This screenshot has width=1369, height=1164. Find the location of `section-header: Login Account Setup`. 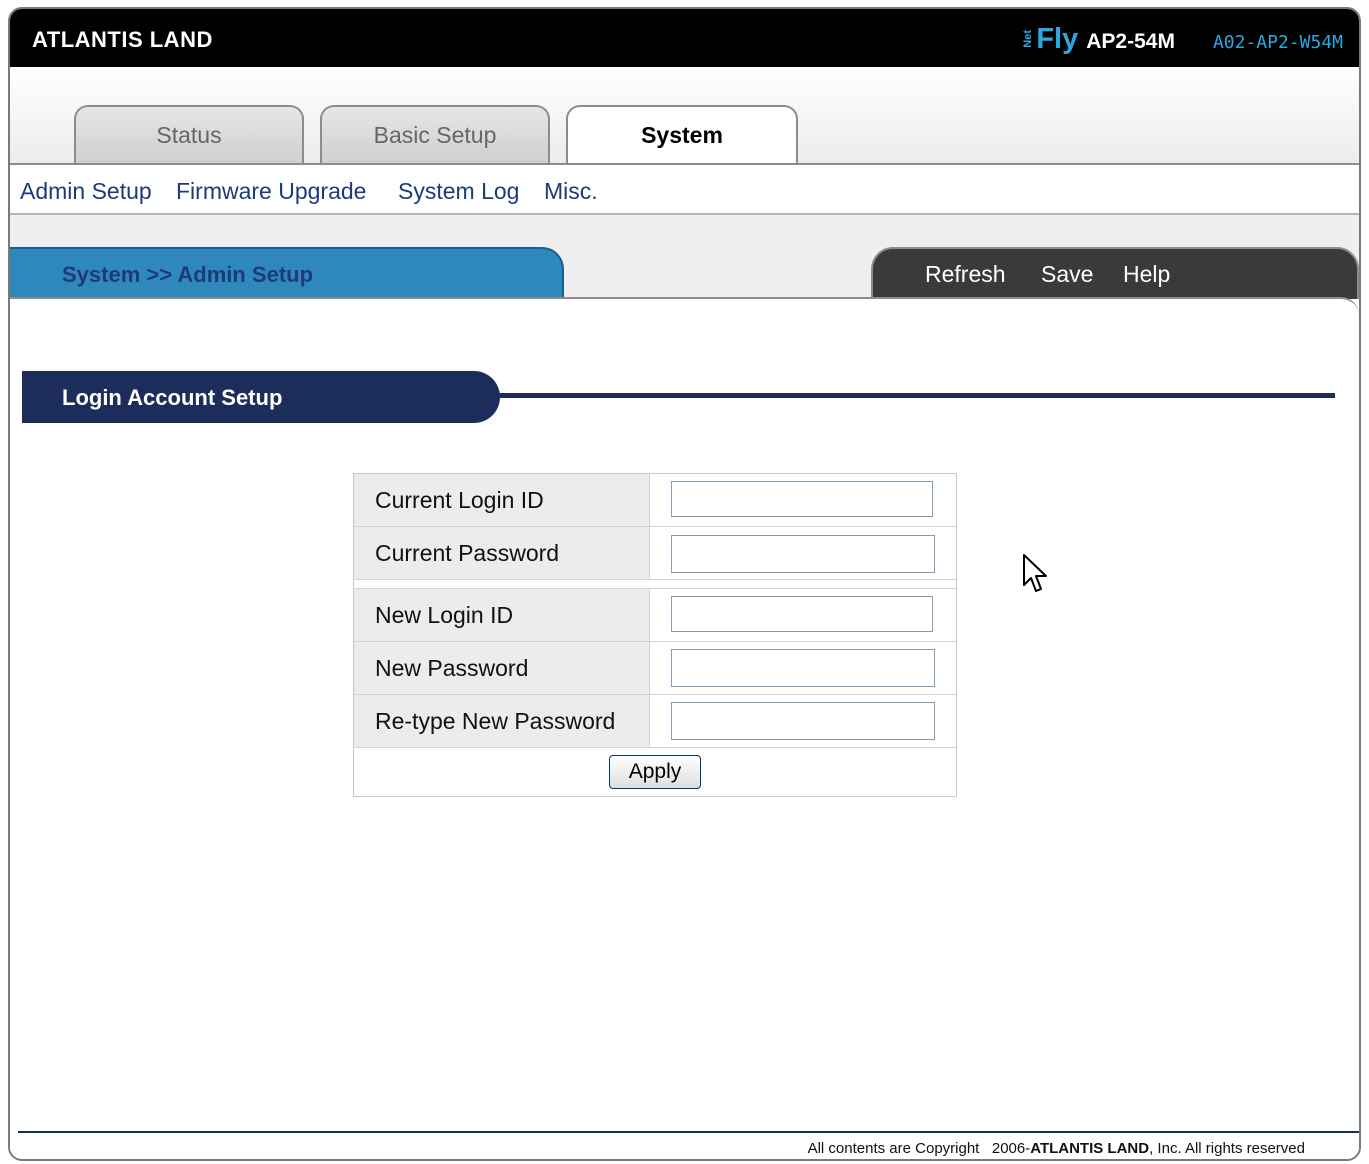

section-header: Login Account Setup is located at coordinates (261, 397).